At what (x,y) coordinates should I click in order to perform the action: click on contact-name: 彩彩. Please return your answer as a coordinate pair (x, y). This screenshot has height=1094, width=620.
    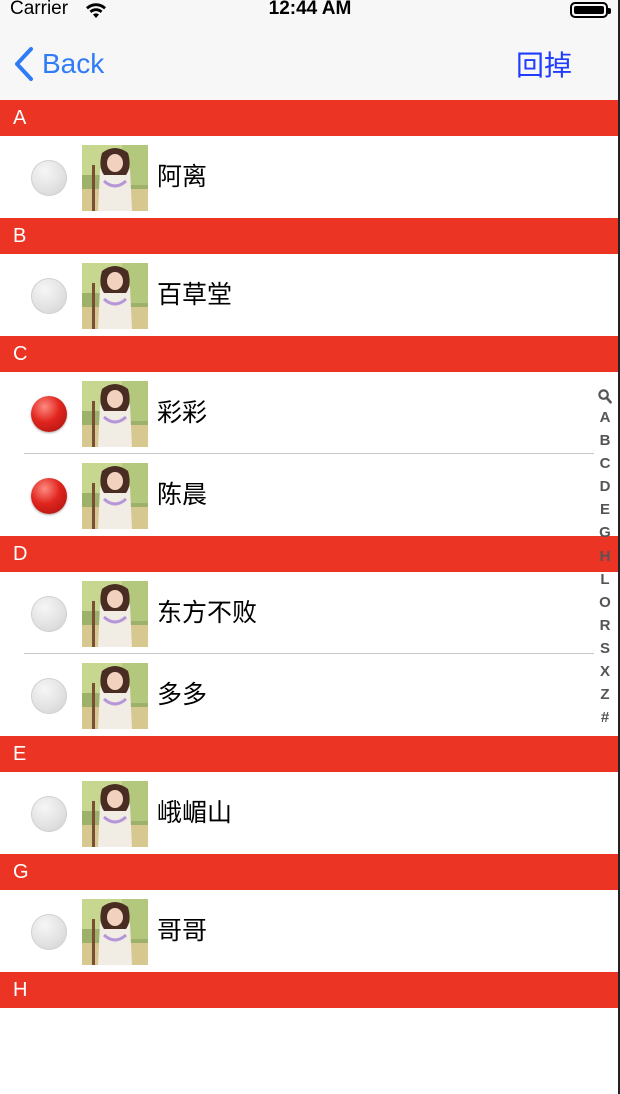
    Looking at the image, I should click on (182, 412).